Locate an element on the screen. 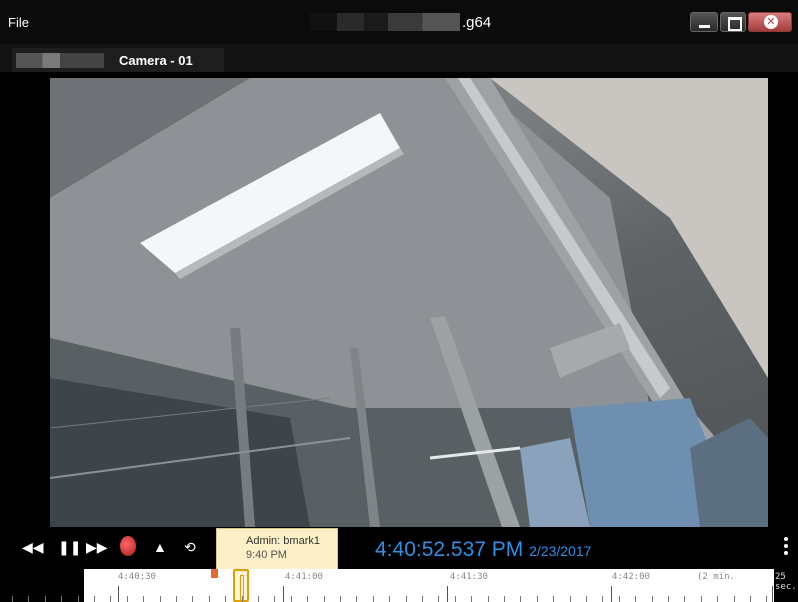 The width and height of the screenshot is (798, 602). window-title: .g64 is located at coordinates (477, 22).